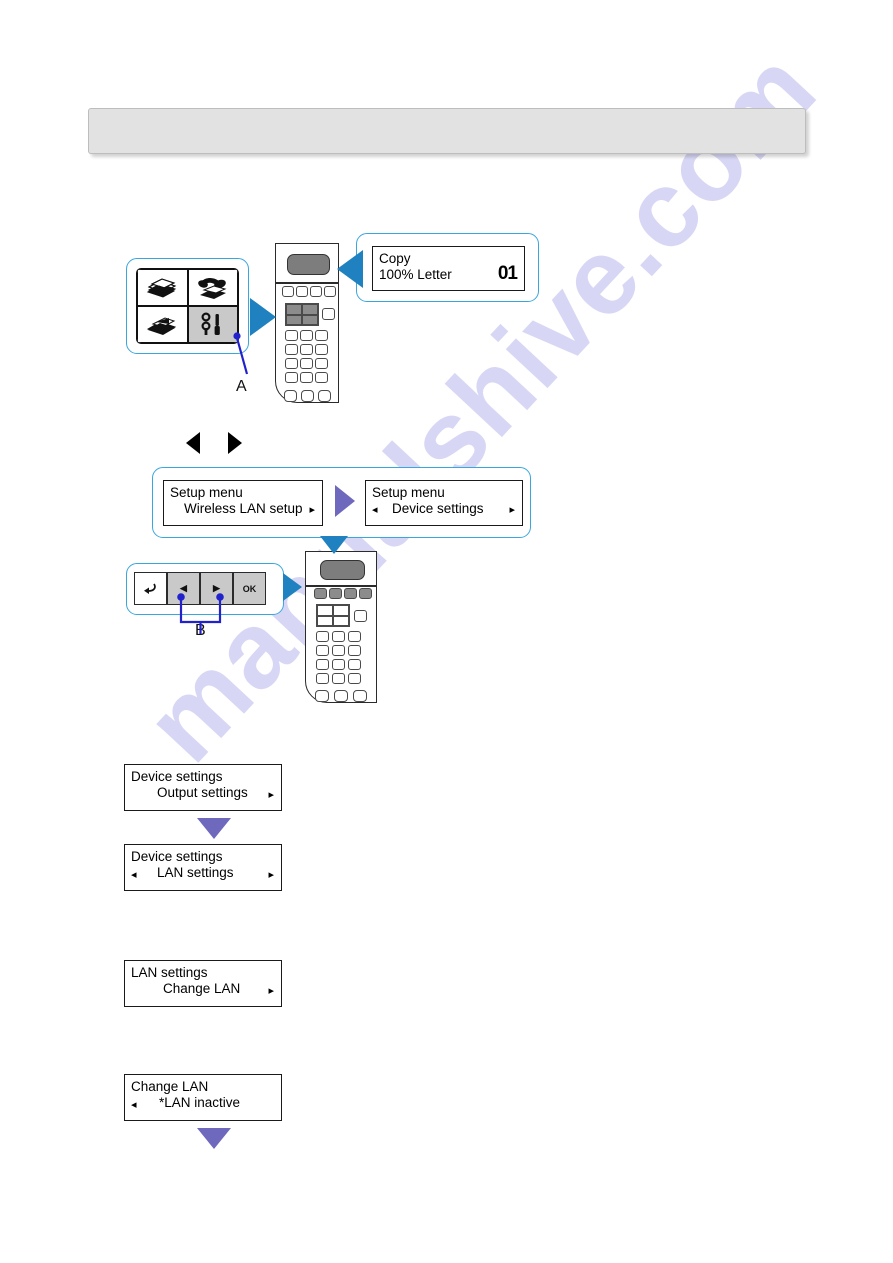  Describe the element at coordinates (195, 872) in the screenshot. I see `lcd-line2: LAN settings` at that location.